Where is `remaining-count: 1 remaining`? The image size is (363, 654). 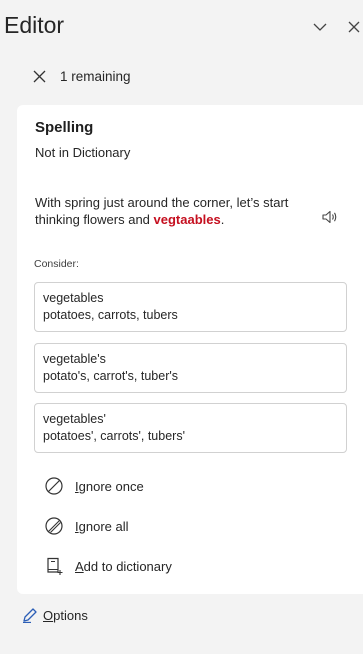
remaining-count: 1 remaining is located at coordinates (95, 76).